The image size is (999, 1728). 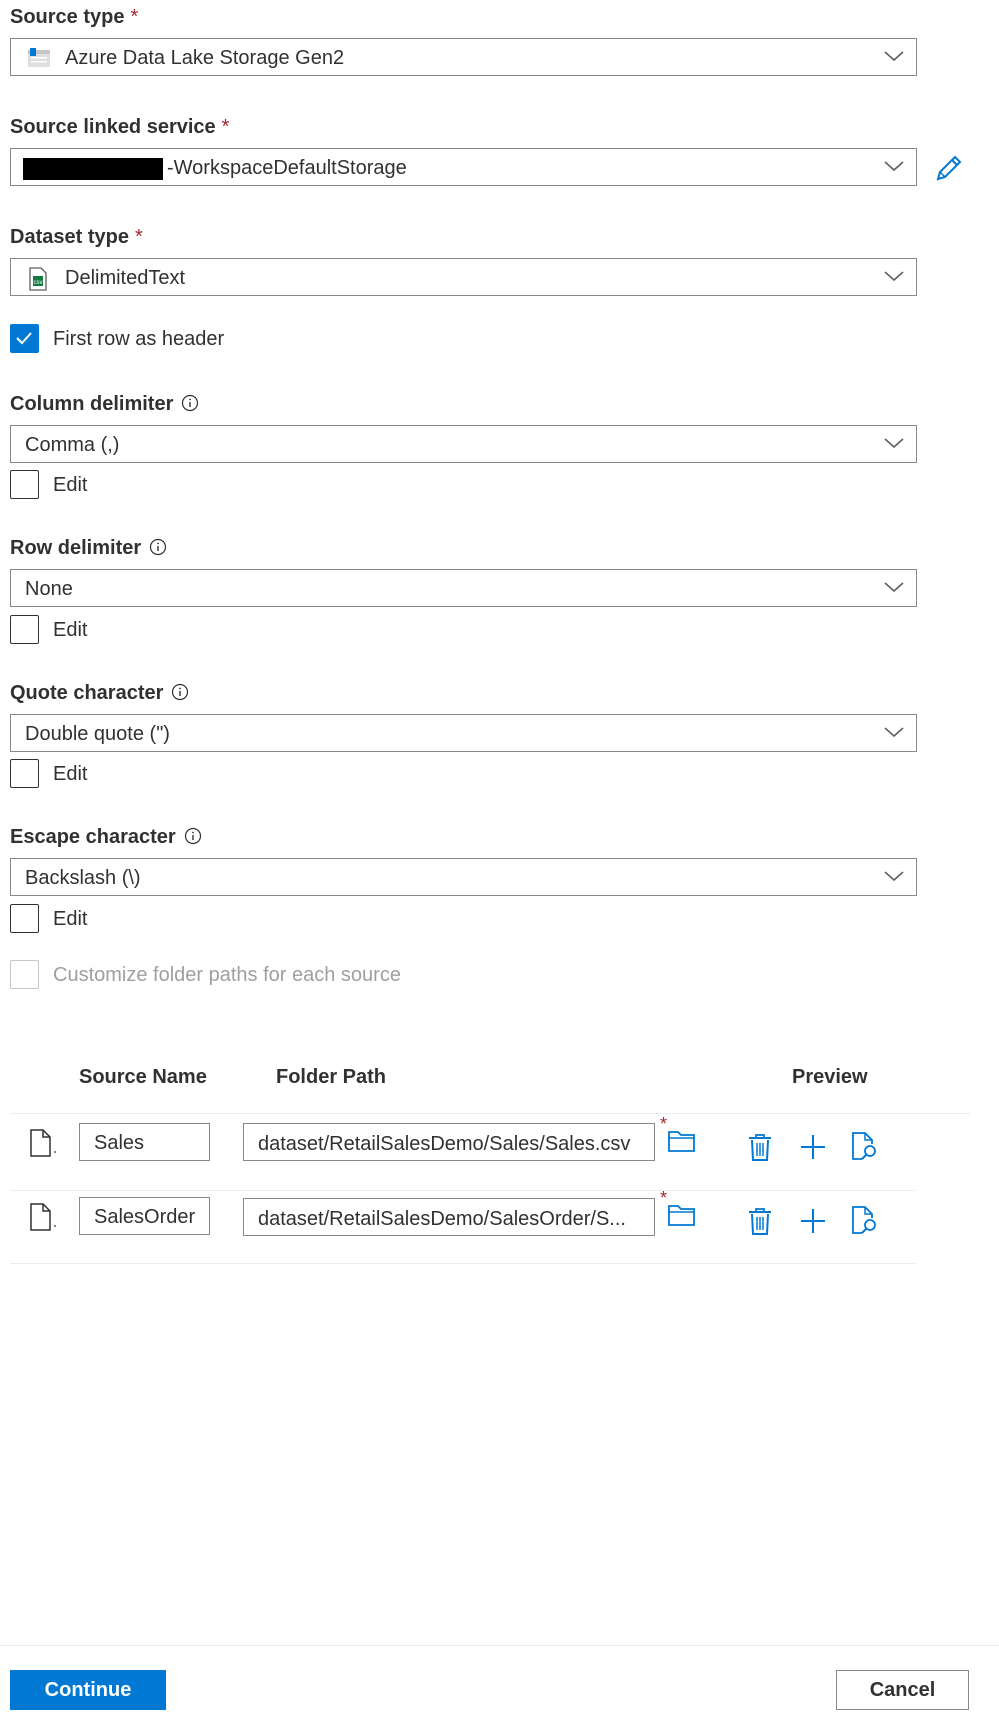 I want to click on quote-character-edit-label: Edit, so click(x=70, y=774).